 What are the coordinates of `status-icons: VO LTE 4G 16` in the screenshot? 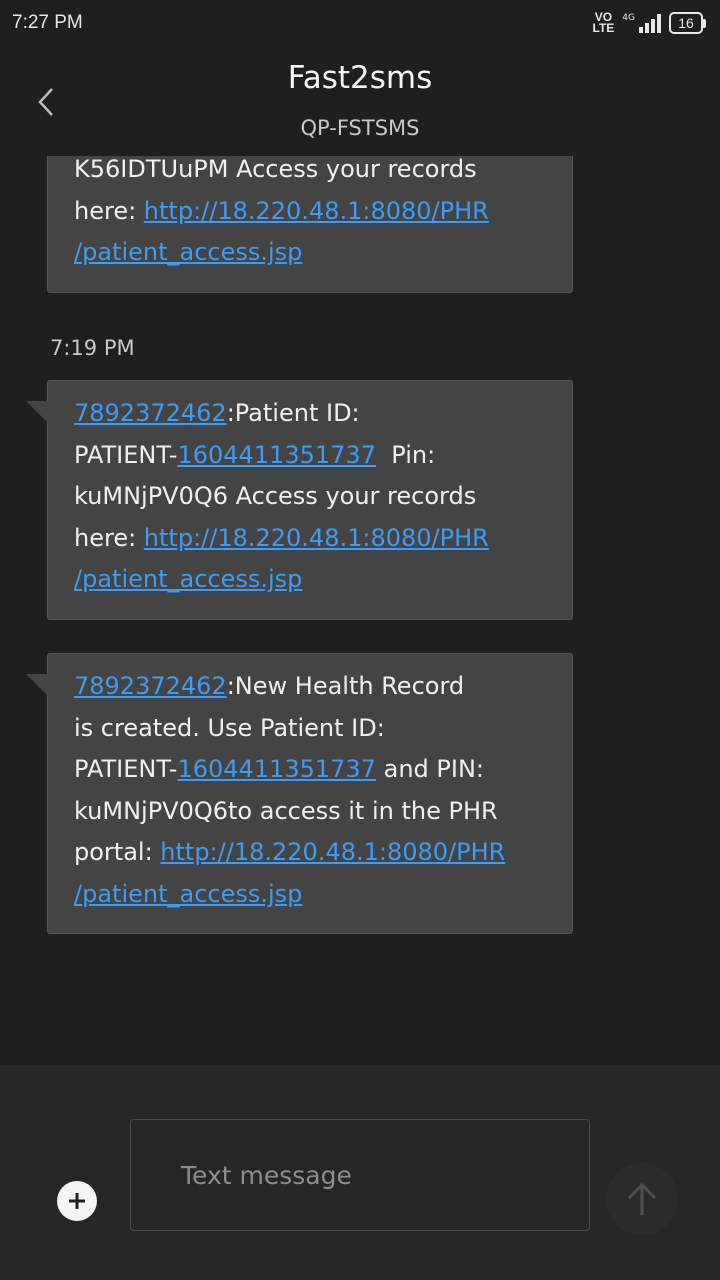 It's located at (649, 23).